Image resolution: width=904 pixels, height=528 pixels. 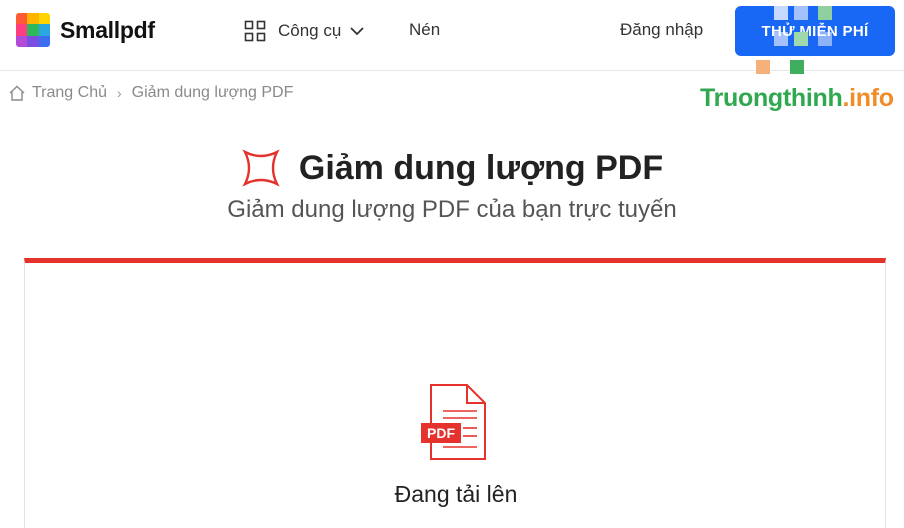 What do you see at coordinates (69, 93) in the screenshot?
I see `breadcrumb-home: Trang Chủ` at bounding box center [69, 93].